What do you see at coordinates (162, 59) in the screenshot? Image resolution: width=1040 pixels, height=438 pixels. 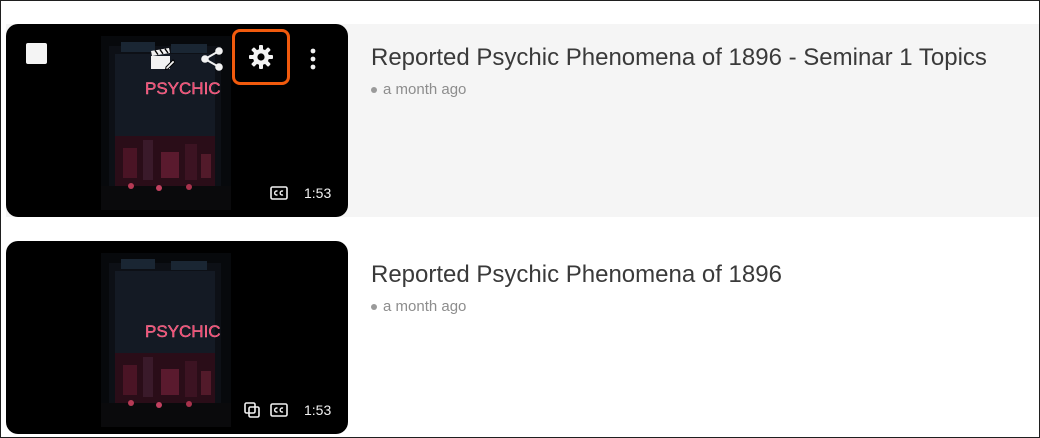 I see `clapperboard-edit-icon` at bounding box center [162, 59].